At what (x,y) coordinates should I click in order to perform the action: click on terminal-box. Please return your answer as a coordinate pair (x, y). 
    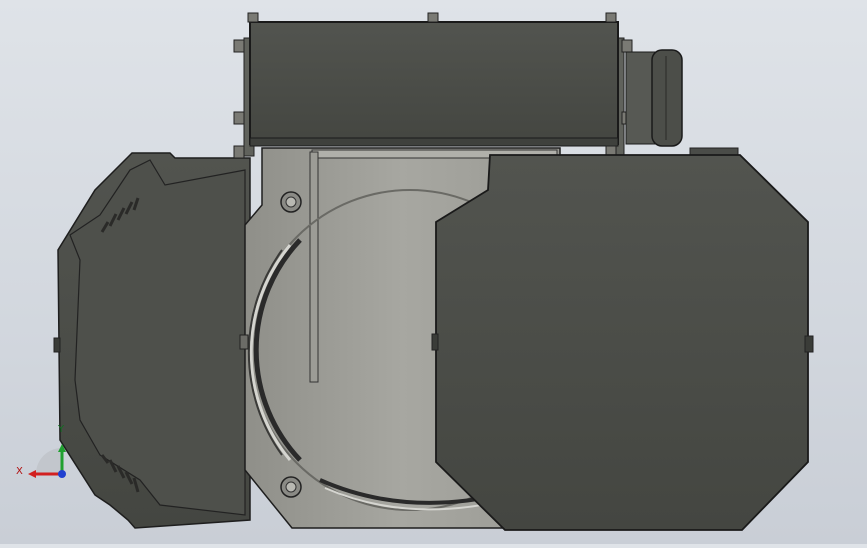
    Looking at the image, I should click on (433, 85).